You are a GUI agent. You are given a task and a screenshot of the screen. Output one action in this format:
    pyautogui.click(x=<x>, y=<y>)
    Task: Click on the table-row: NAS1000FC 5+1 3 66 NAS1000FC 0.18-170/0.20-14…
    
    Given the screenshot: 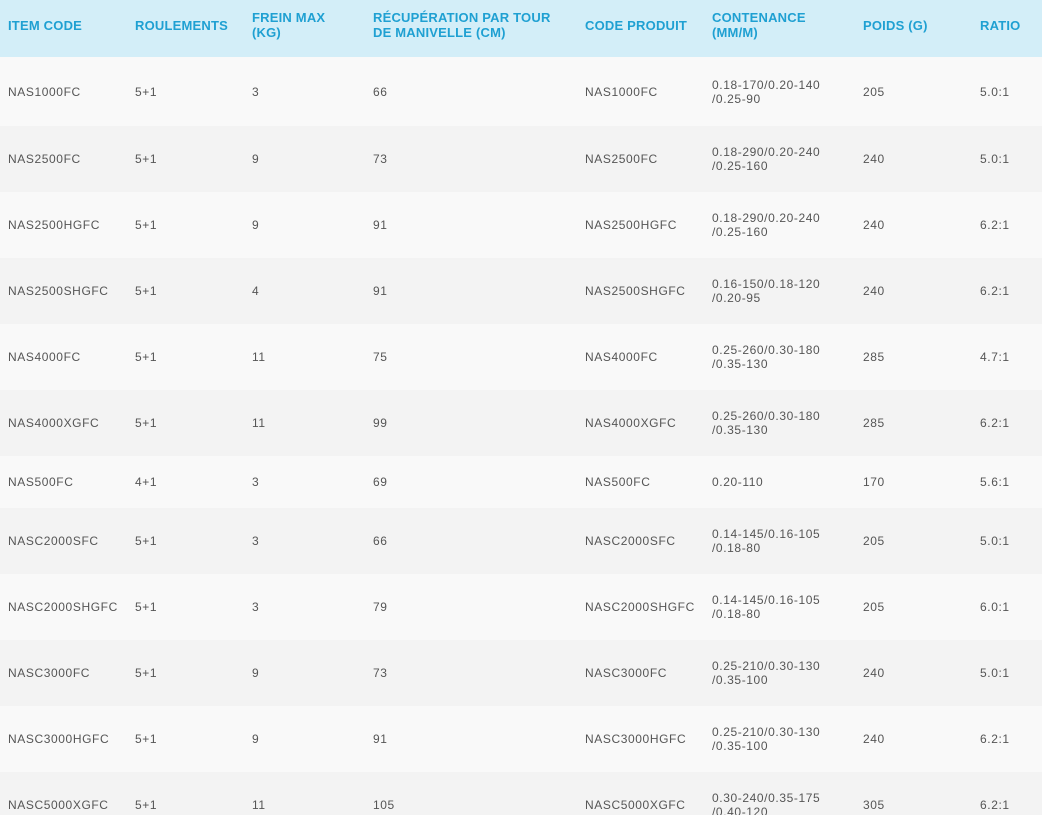 What is the action you would take?
    pyautogui.click(x=521, y=91)
    